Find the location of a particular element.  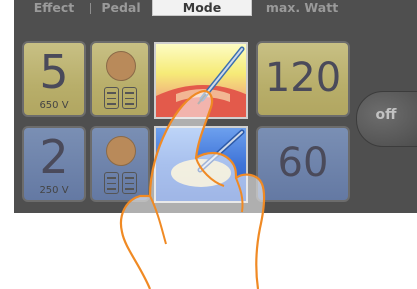

off-button-label: off is located at coordinates (386, 115).